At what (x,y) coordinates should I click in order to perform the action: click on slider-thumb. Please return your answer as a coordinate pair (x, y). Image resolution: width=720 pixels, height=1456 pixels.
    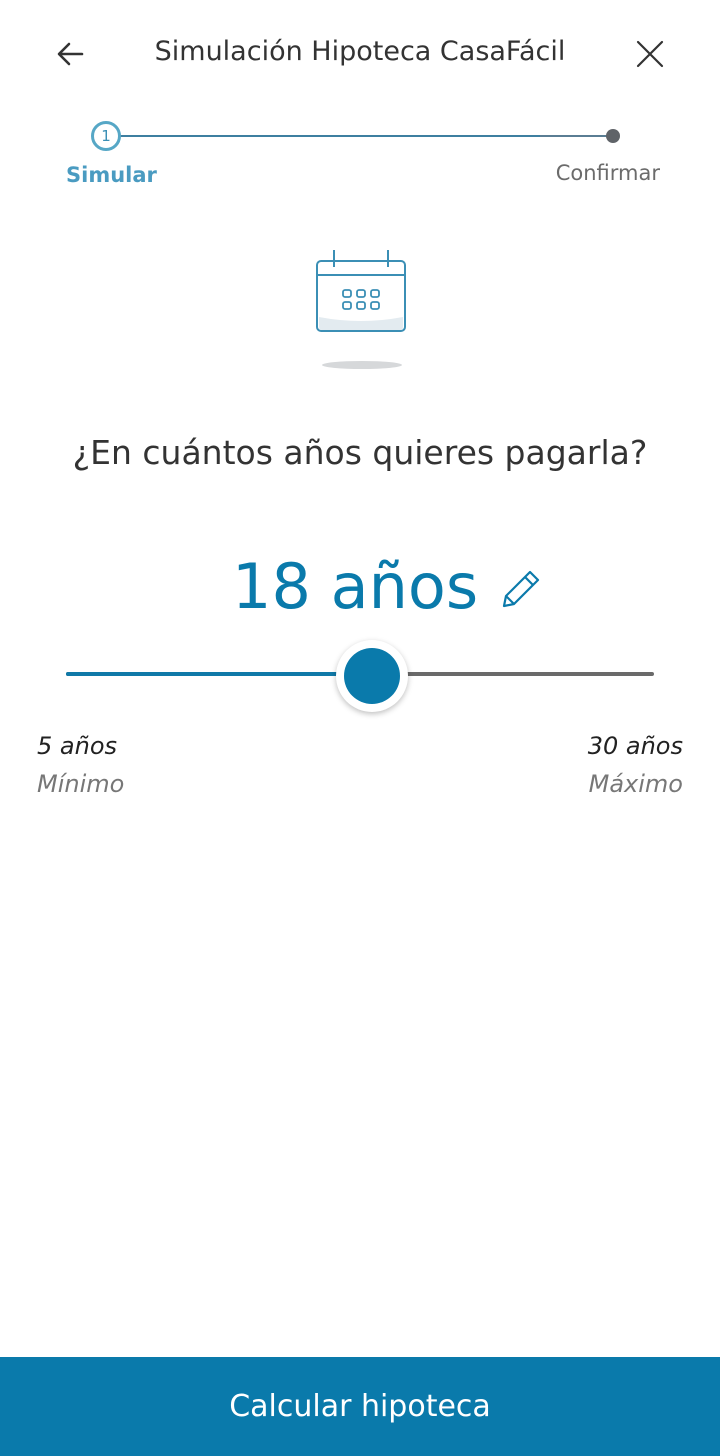
    Looking at the image, I should click on (371, 676).